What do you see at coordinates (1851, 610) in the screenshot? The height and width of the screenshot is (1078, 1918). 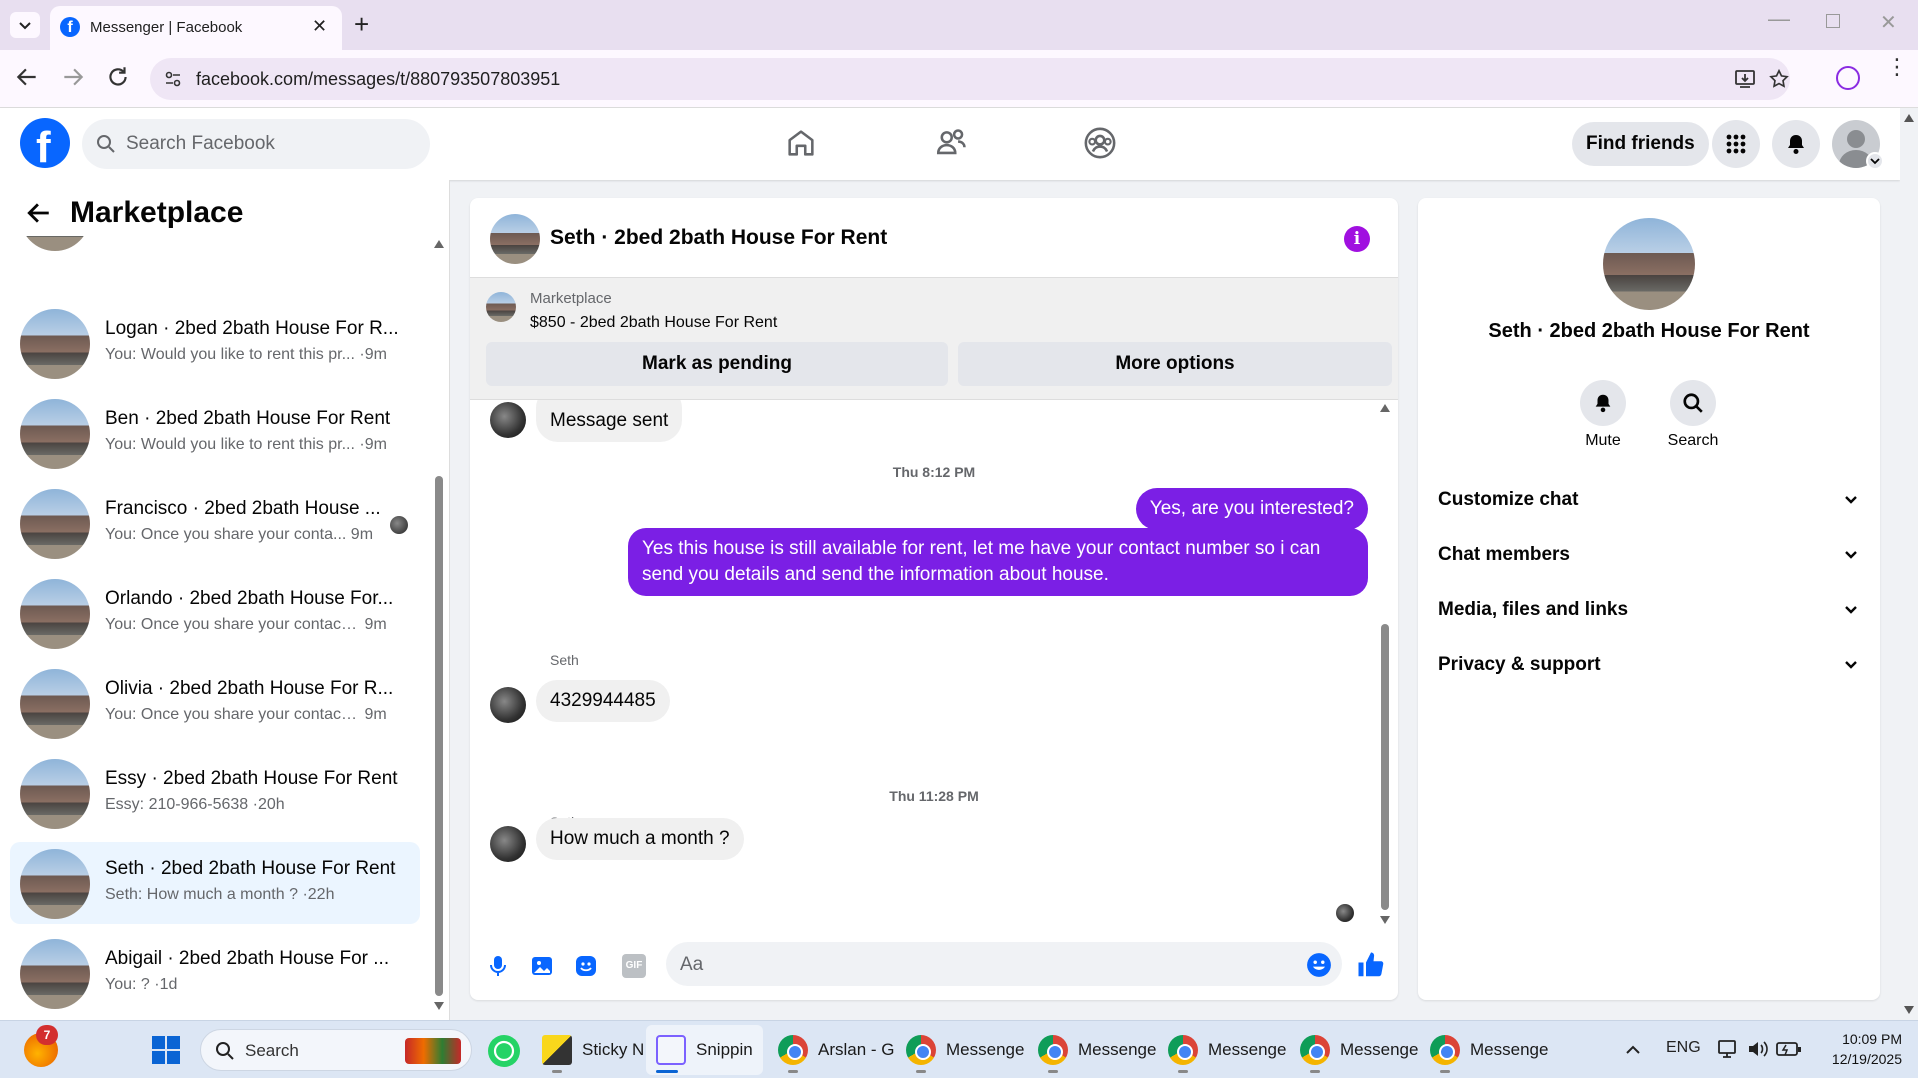 I see `chevron-down-icon` at bounding box center [1851, 610].